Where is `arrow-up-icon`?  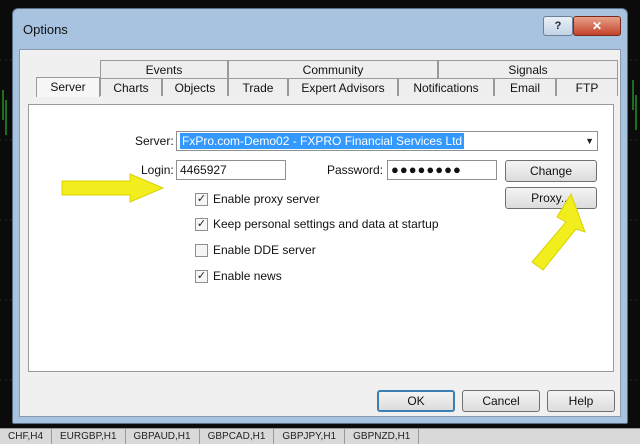
arrow-up-icon is located at coordinates (558, 231).